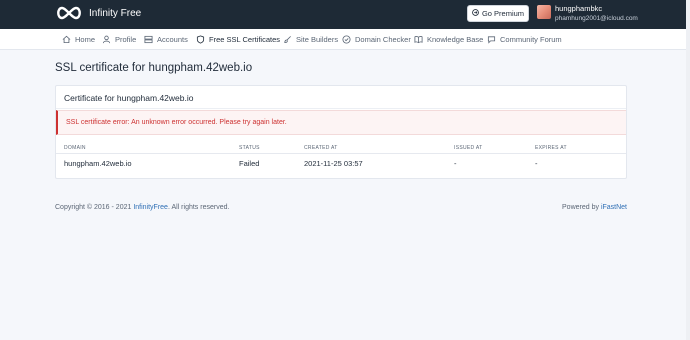 The image size is (690, 340). What do you see at coordinates (579, 8) in the screenshot?
I see `user-name: hungphambkc` at bounding box center [579, 8].